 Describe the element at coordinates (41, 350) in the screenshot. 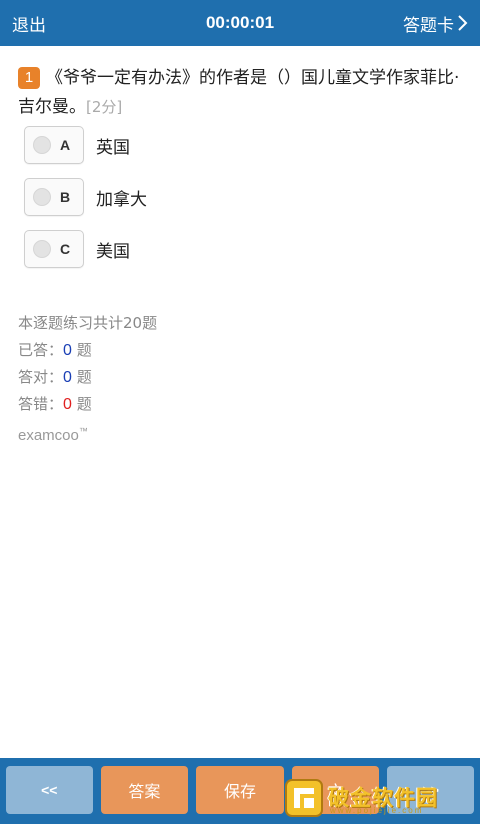

I see `answered-label: 已答：` at that location.